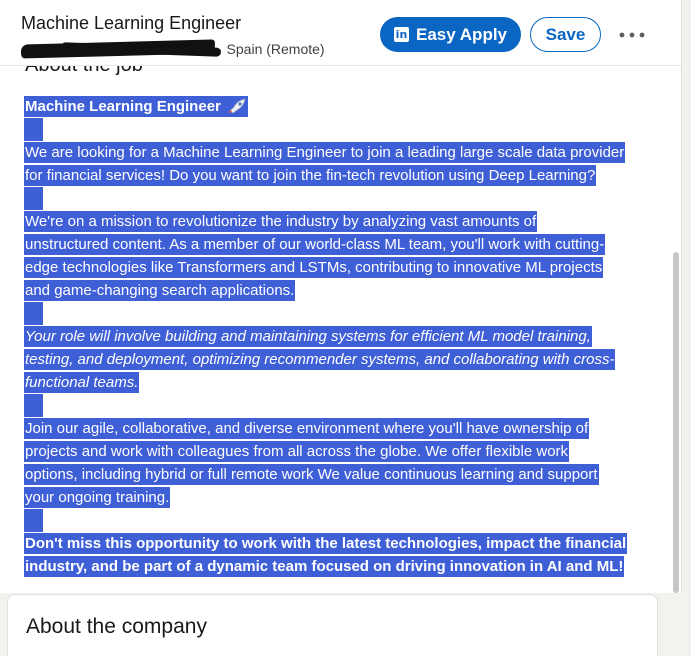 This screenshot has height=656, width=691. I want to click on description-heading: Machine Learning Engineer, so click(334, 106).